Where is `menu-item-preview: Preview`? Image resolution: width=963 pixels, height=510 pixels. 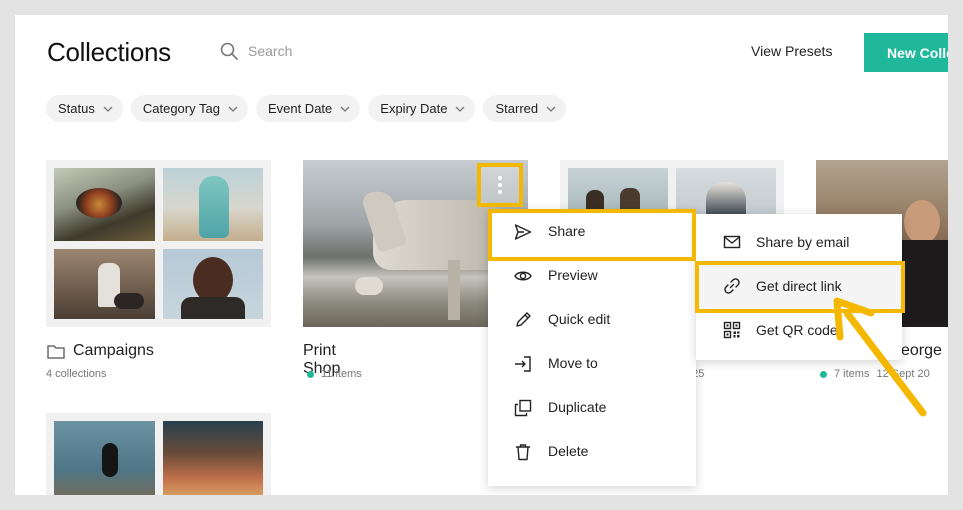
menu-item-preview: Preview is located at coordinates (592, 276).